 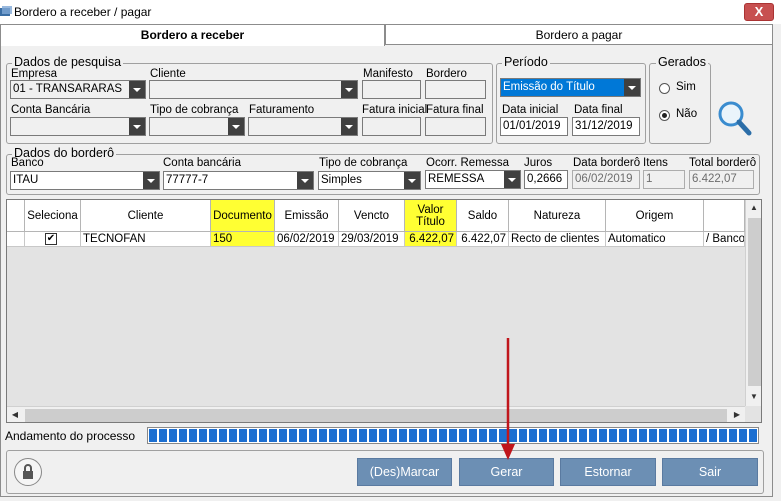 I want to click on col-vencto: Vencto, so click(x=372, y=216).